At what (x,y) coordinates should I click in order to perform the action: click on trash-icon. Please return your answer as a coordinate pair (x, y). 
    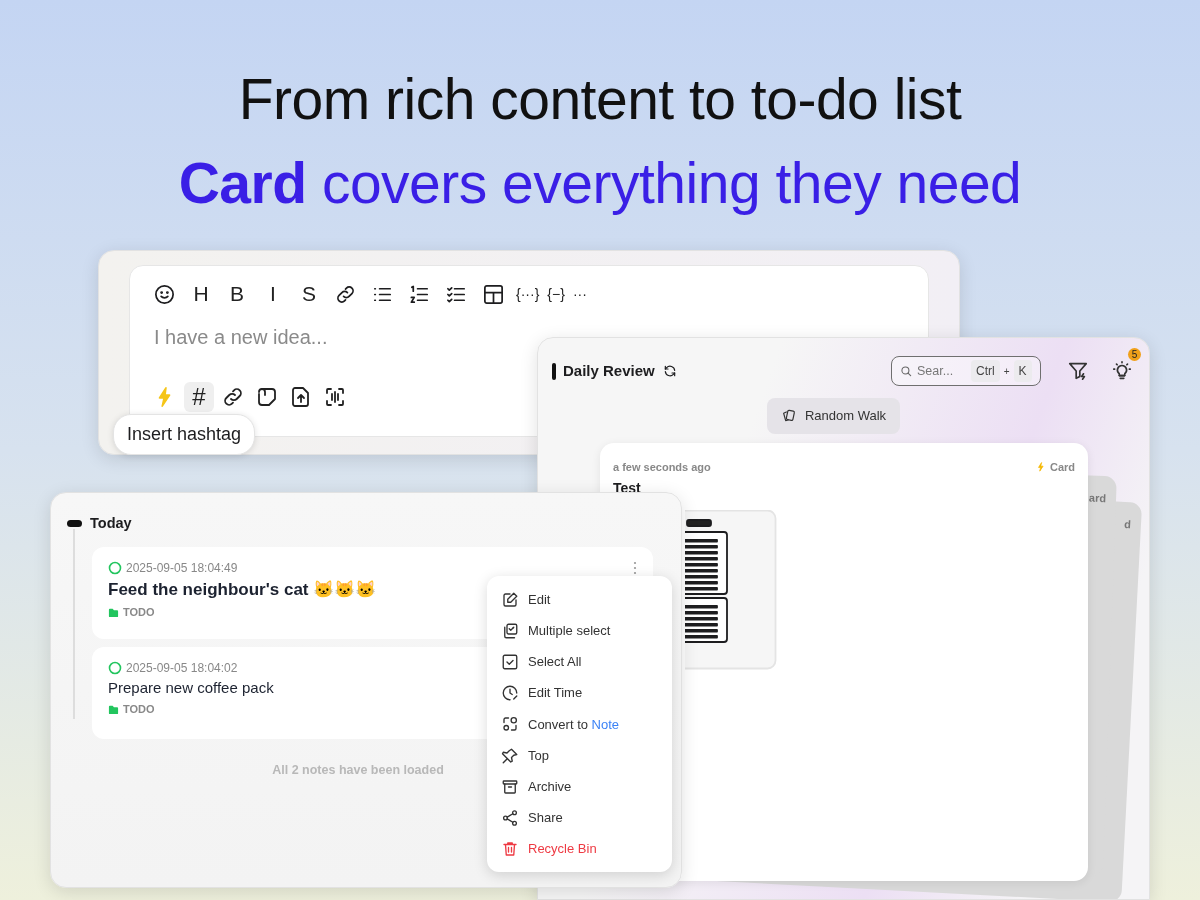
    Looking at the image, I should click on (510, 849).